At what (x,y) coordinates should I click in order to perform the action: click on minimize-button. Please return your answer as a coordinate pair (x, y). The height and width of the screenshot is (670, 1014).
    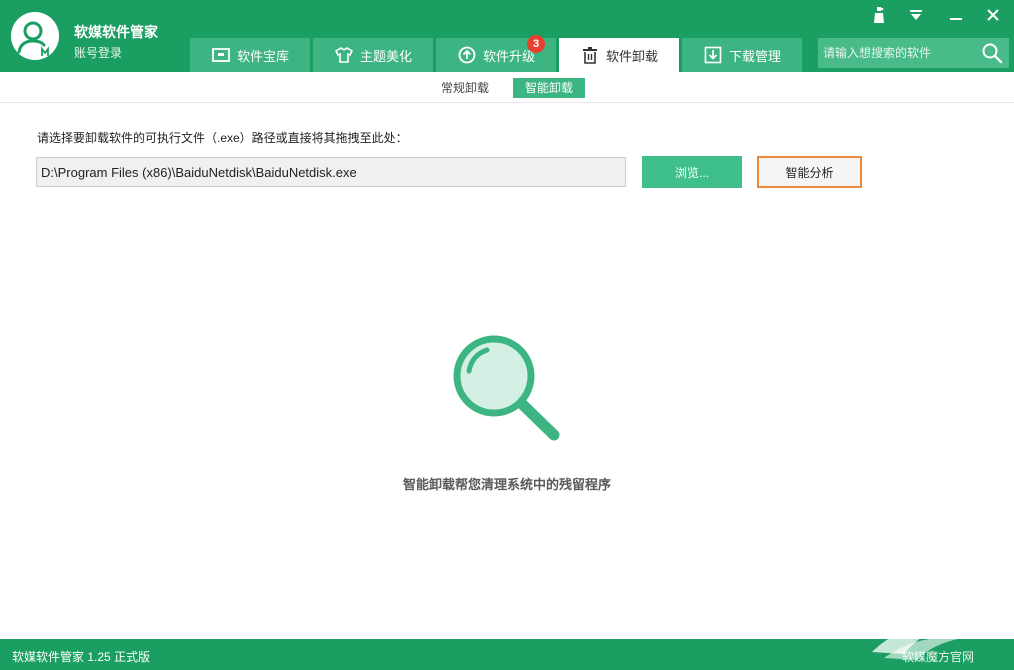
    Looking at the image, I should click on (956, 15).